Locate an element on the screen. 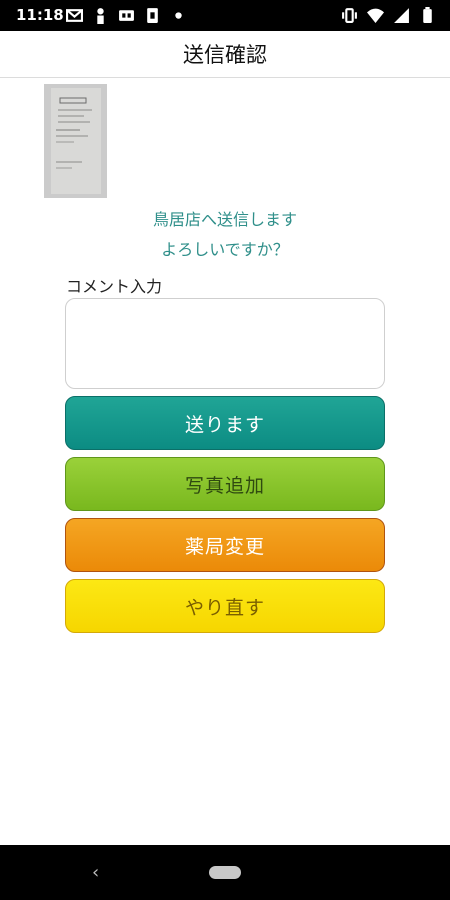 This screenshot has height=900, width=450. person-icon is located at coordinates (100, 16).